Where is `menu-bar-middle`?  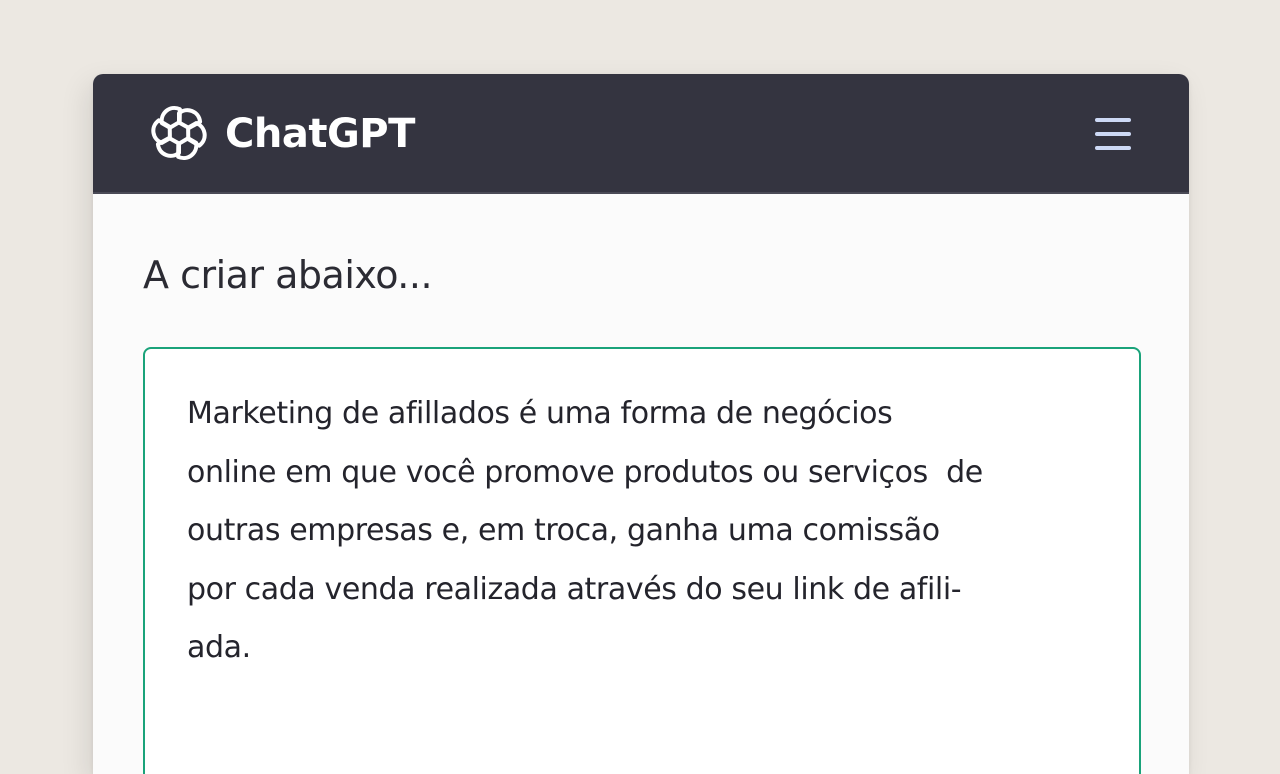 menu-bar-middle is located at coordinates (1113, 134).